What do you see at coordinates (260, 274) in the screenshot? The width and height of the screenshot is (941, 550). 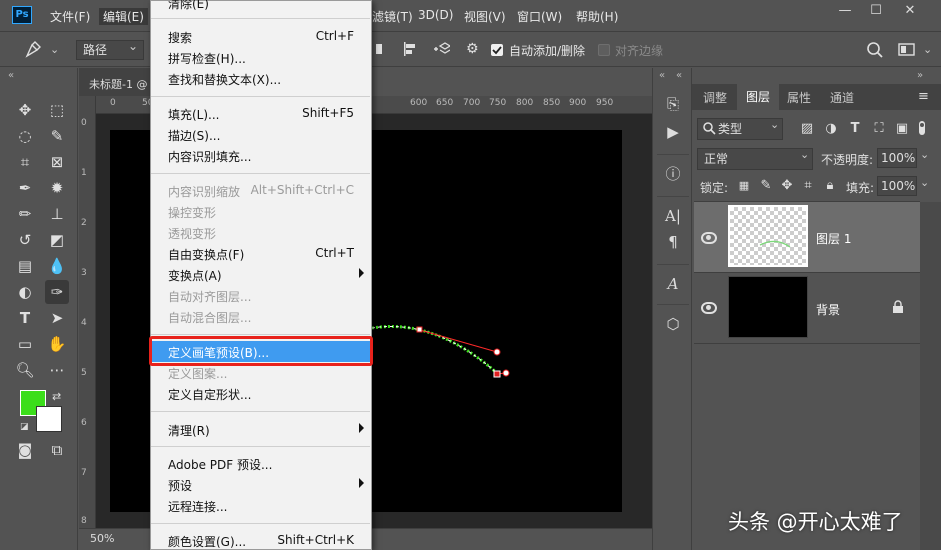 I see `menu-item-transform-points: 变换点(A)` at bounding box center [260, 274].